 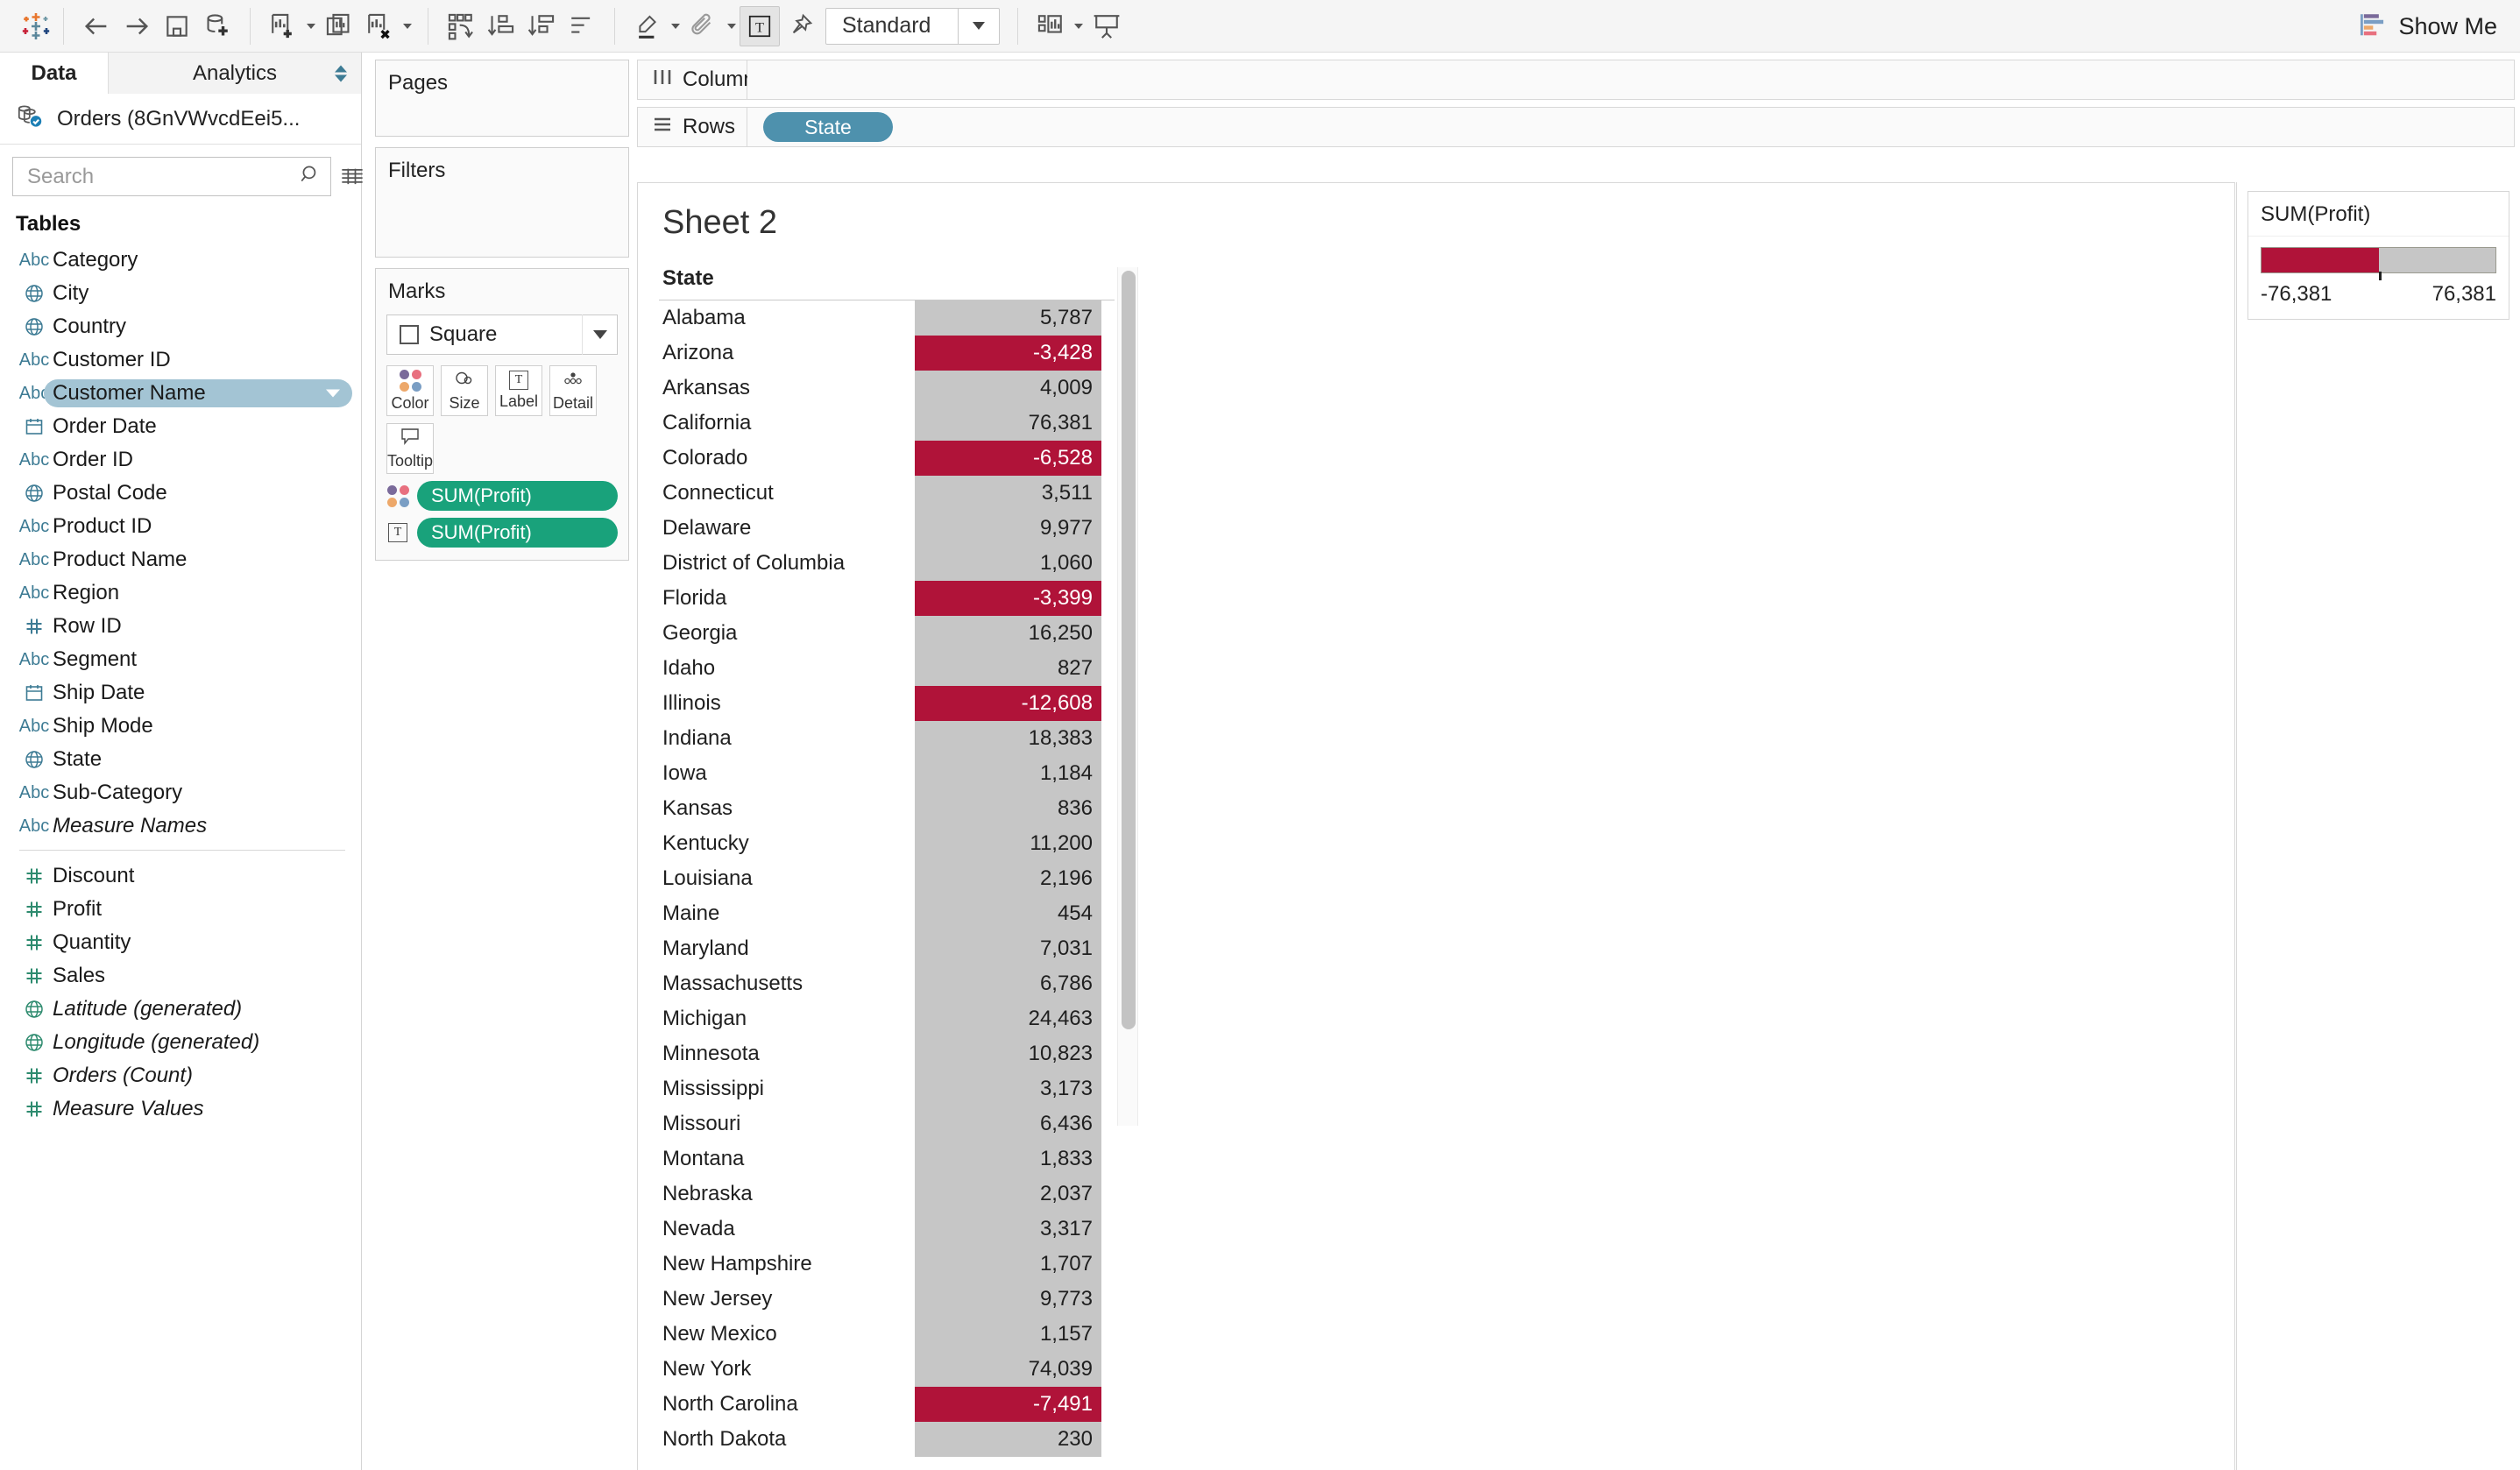 I want to click on color-legend-card: SUM(Profit) -76,381 76,381, so click(x=2378, y=255).